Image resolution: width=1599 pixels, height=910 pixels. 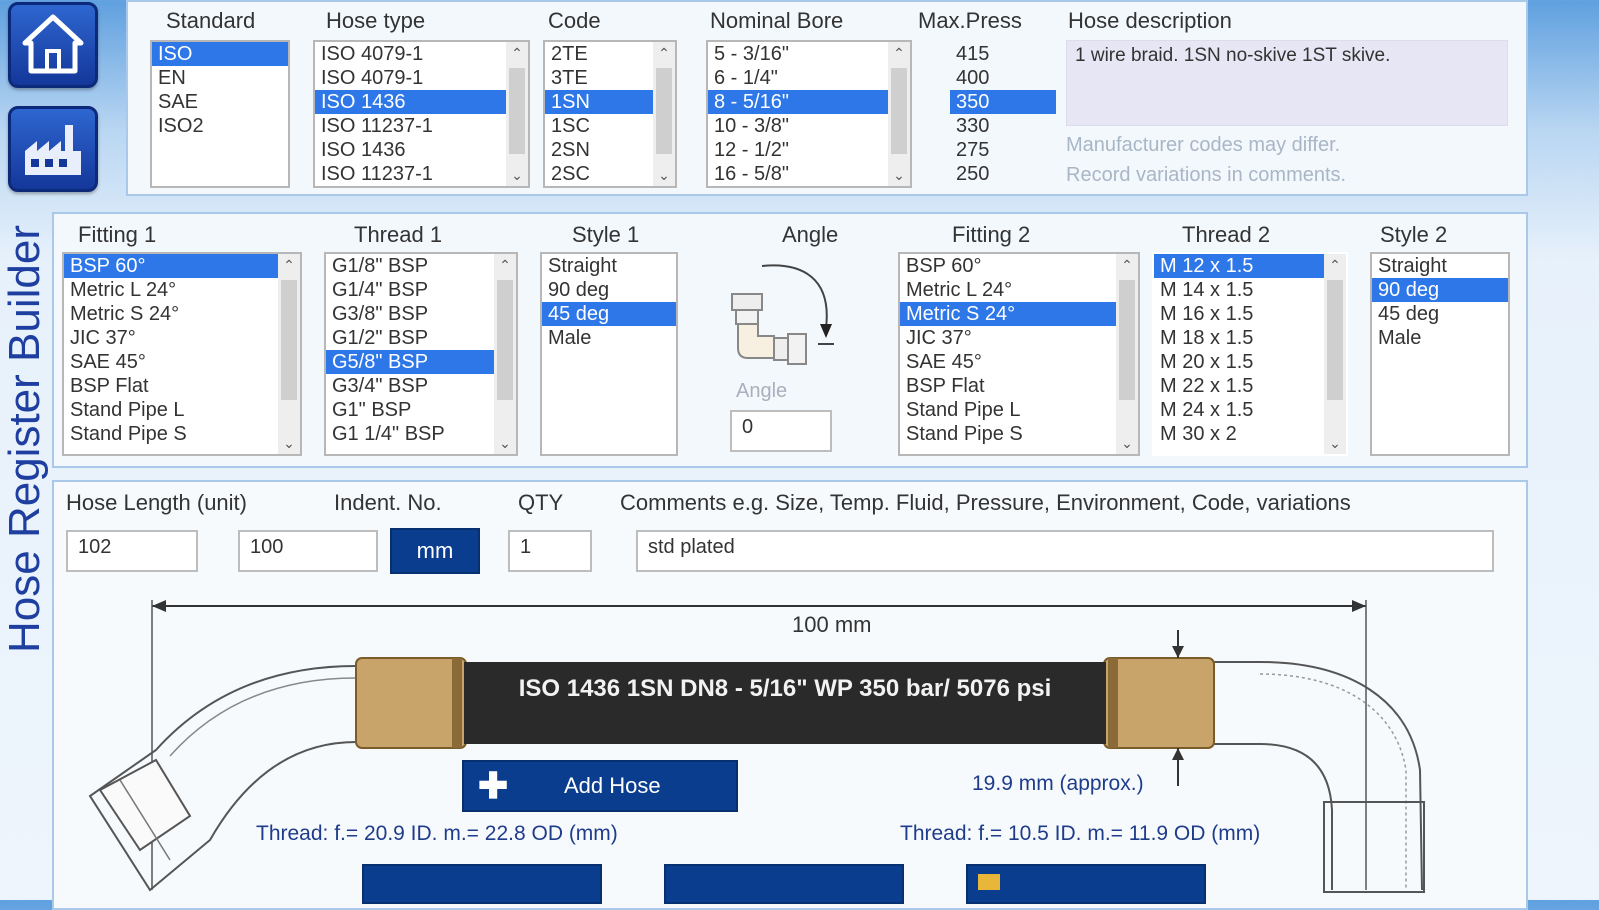 I want to click on list-item: G3/4" BSP, so click(x=410, y=386).